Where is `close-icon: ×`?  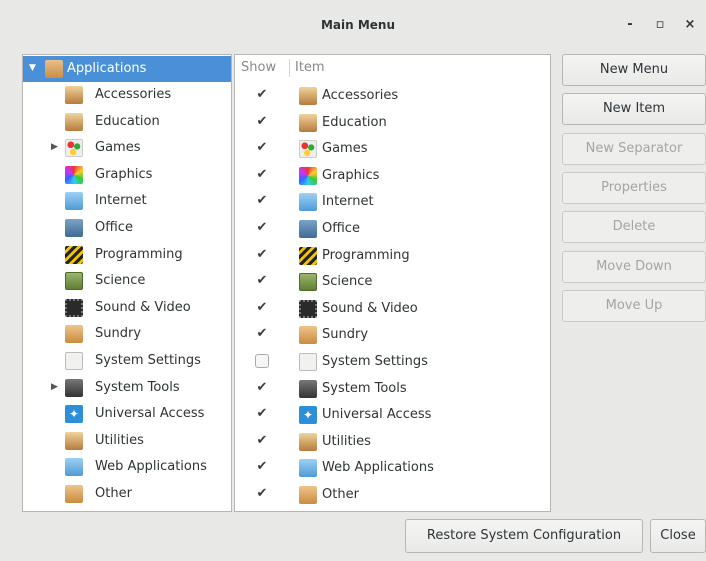
close-icon: × is located at coordinates (690, 25).